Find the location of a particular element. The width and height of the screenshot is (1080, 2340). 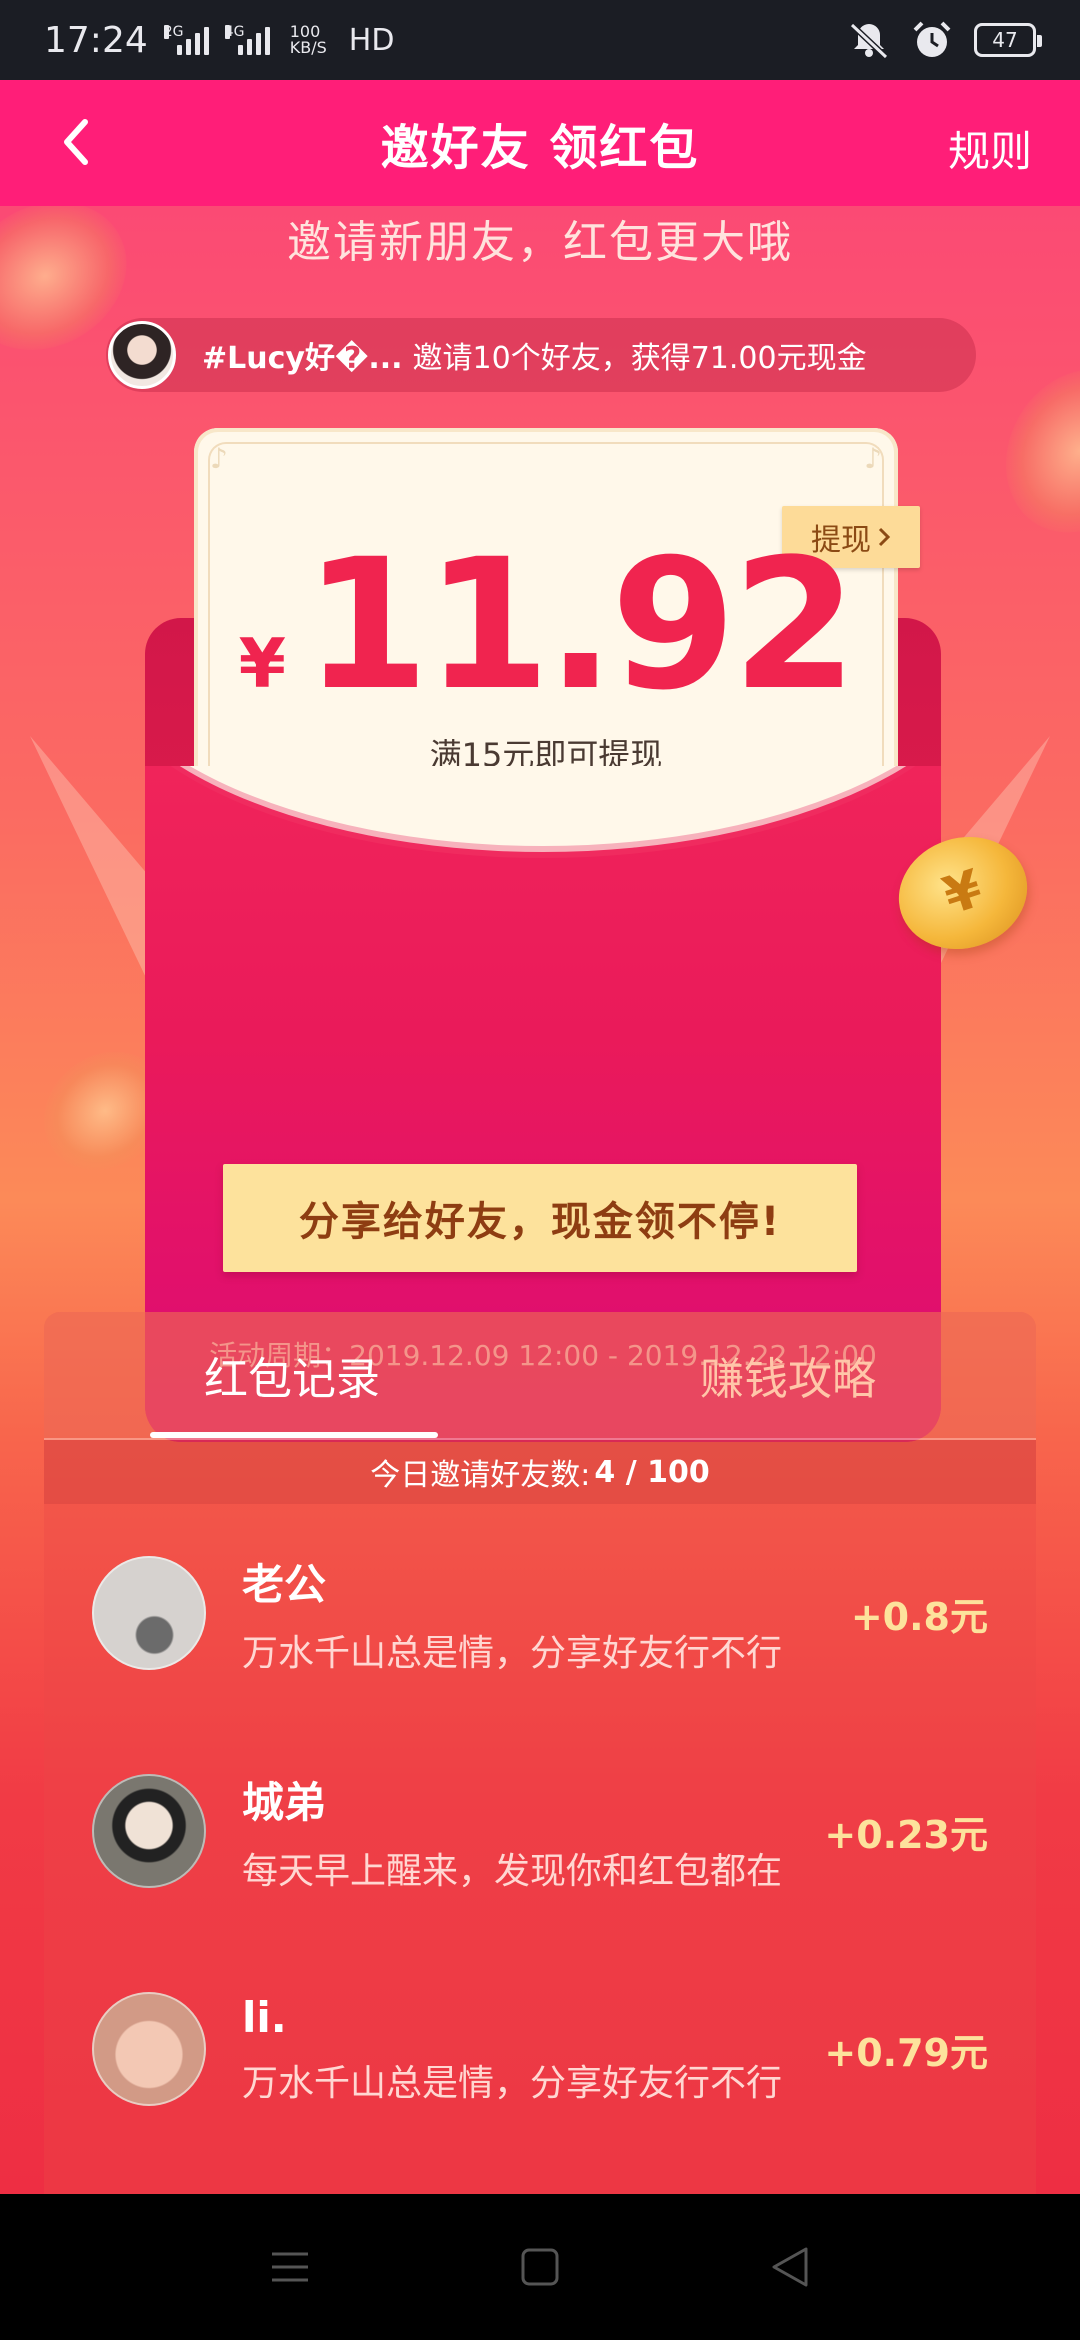

banner-text: 邀请10个好友，获得71.00元现金 is located at coordinates (639, 358).